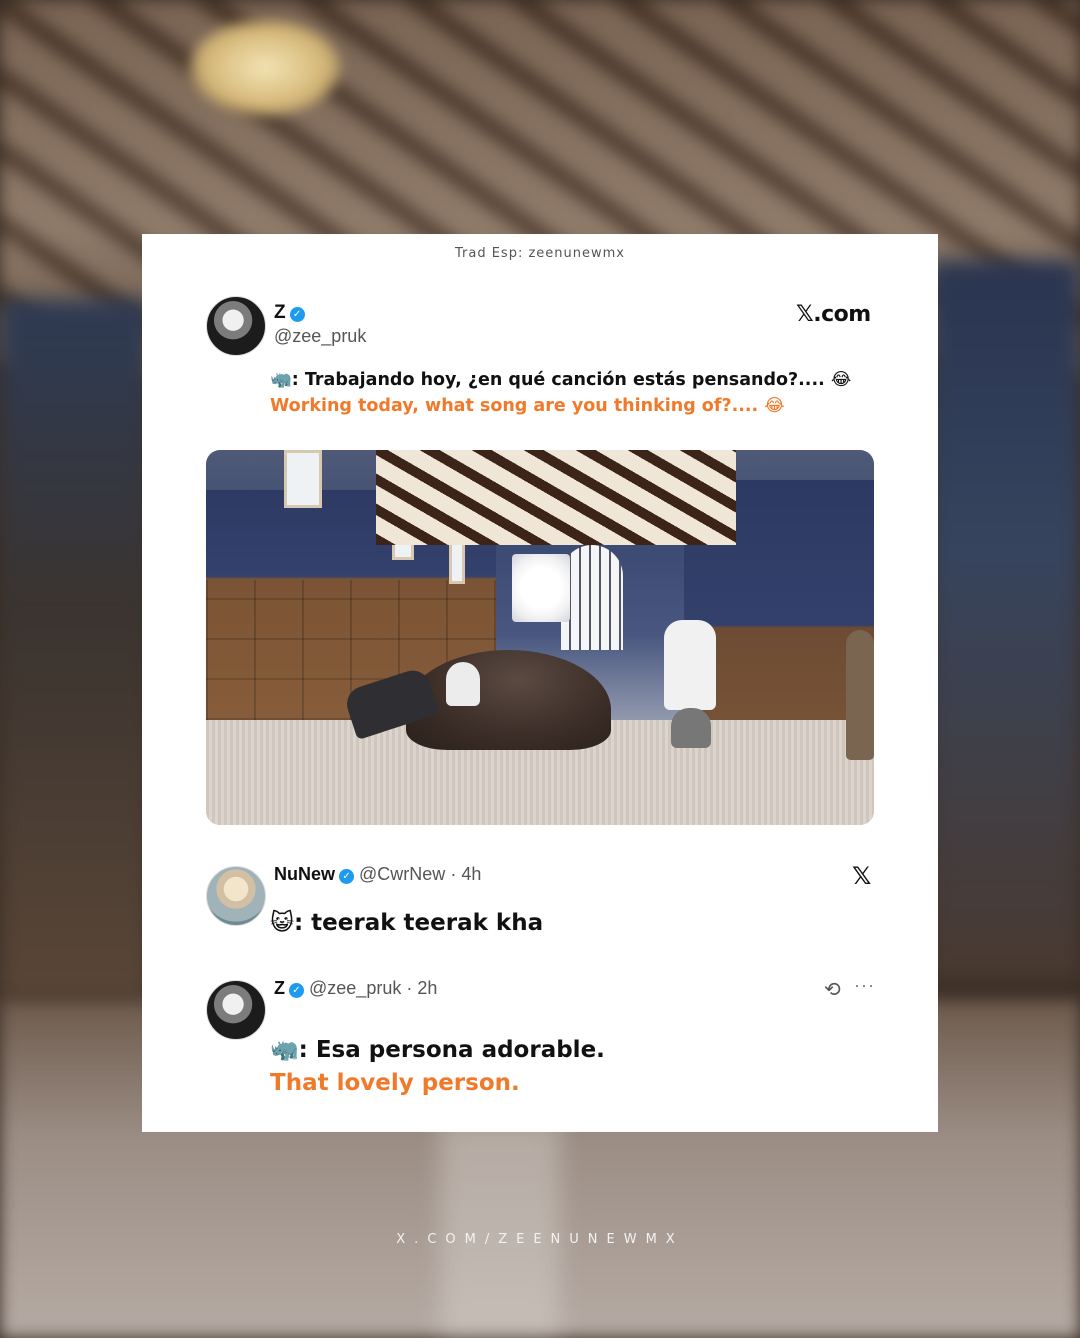  Describe the element at coordinates (236, 1010) in the screenshot. I see `zee-avatar` at that location.